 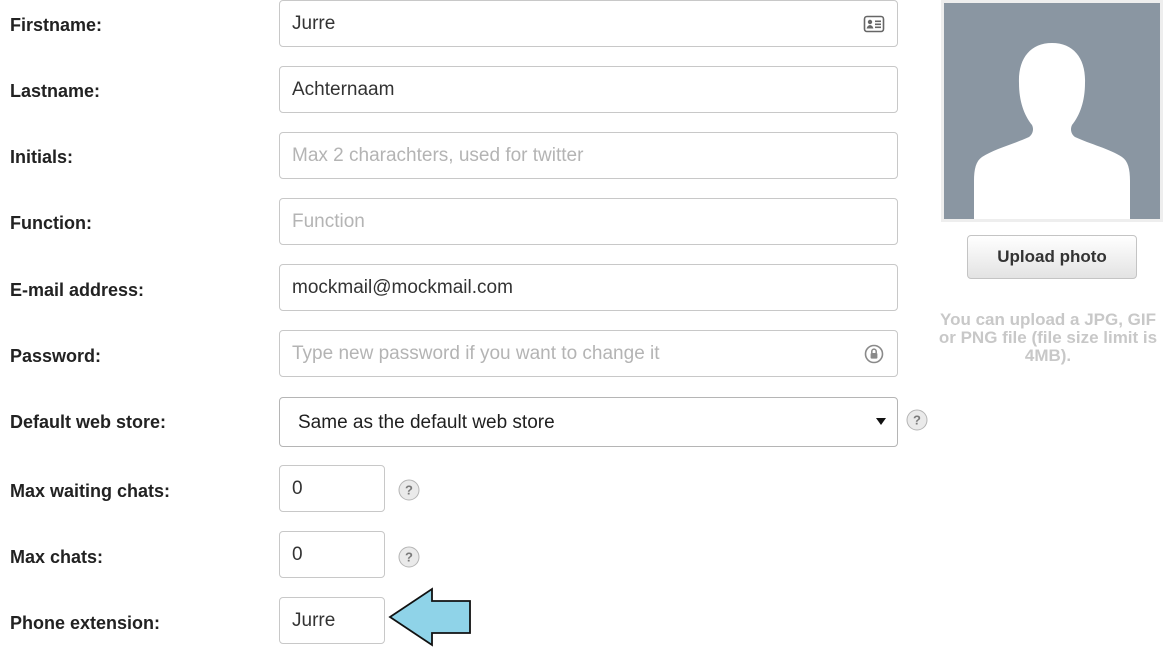 I want to click on function-field, so click(x=588, y=221).